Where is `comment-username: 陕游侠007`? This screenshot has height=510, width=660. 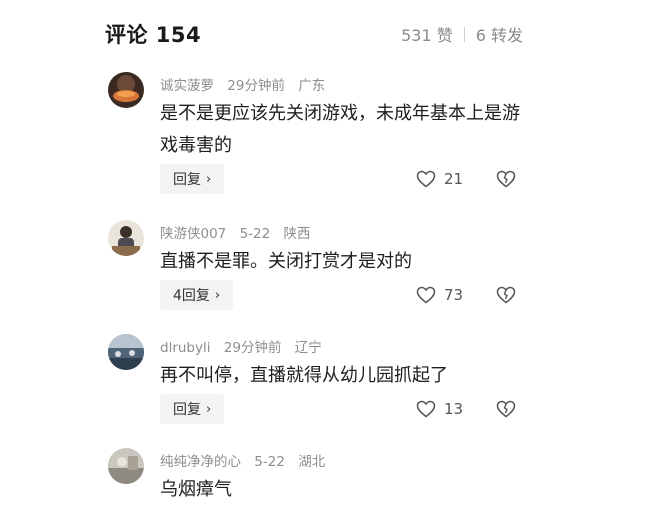
comment-username: 陕游侠007 is located at coordinates (193, 234).